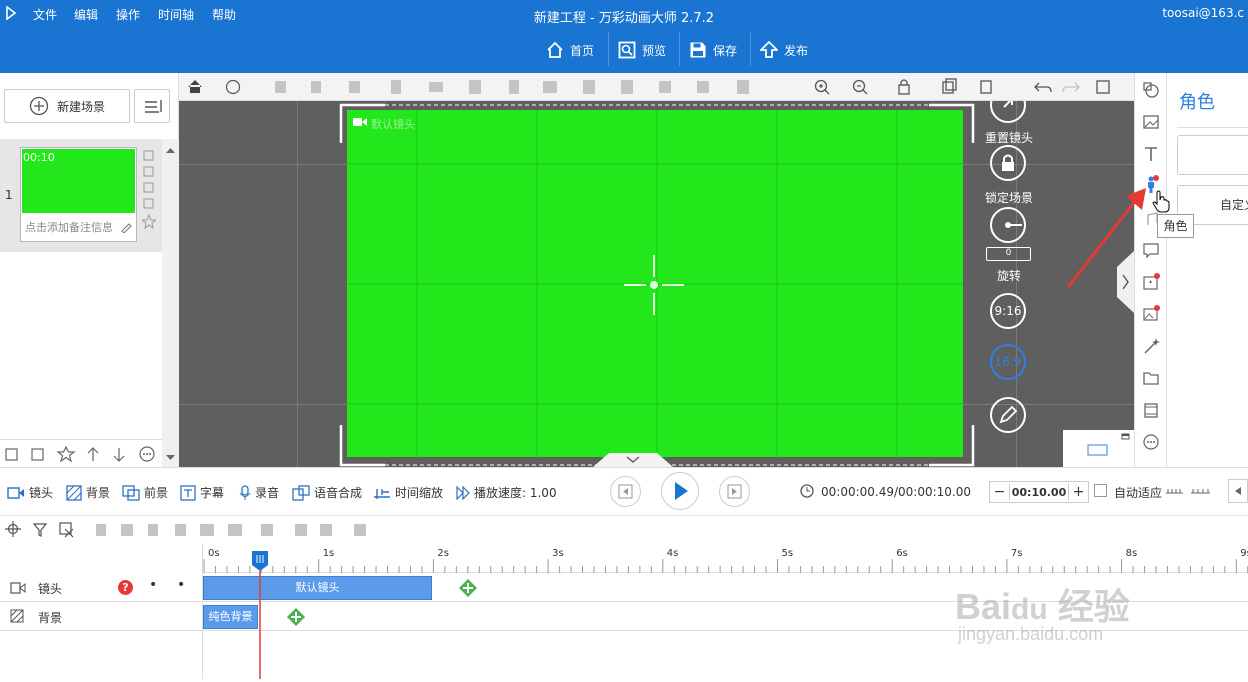 The image size is (1248, 682). Describe the element at coordinates (1151, 122) in the screenshot. I see `image-icon` at that location.